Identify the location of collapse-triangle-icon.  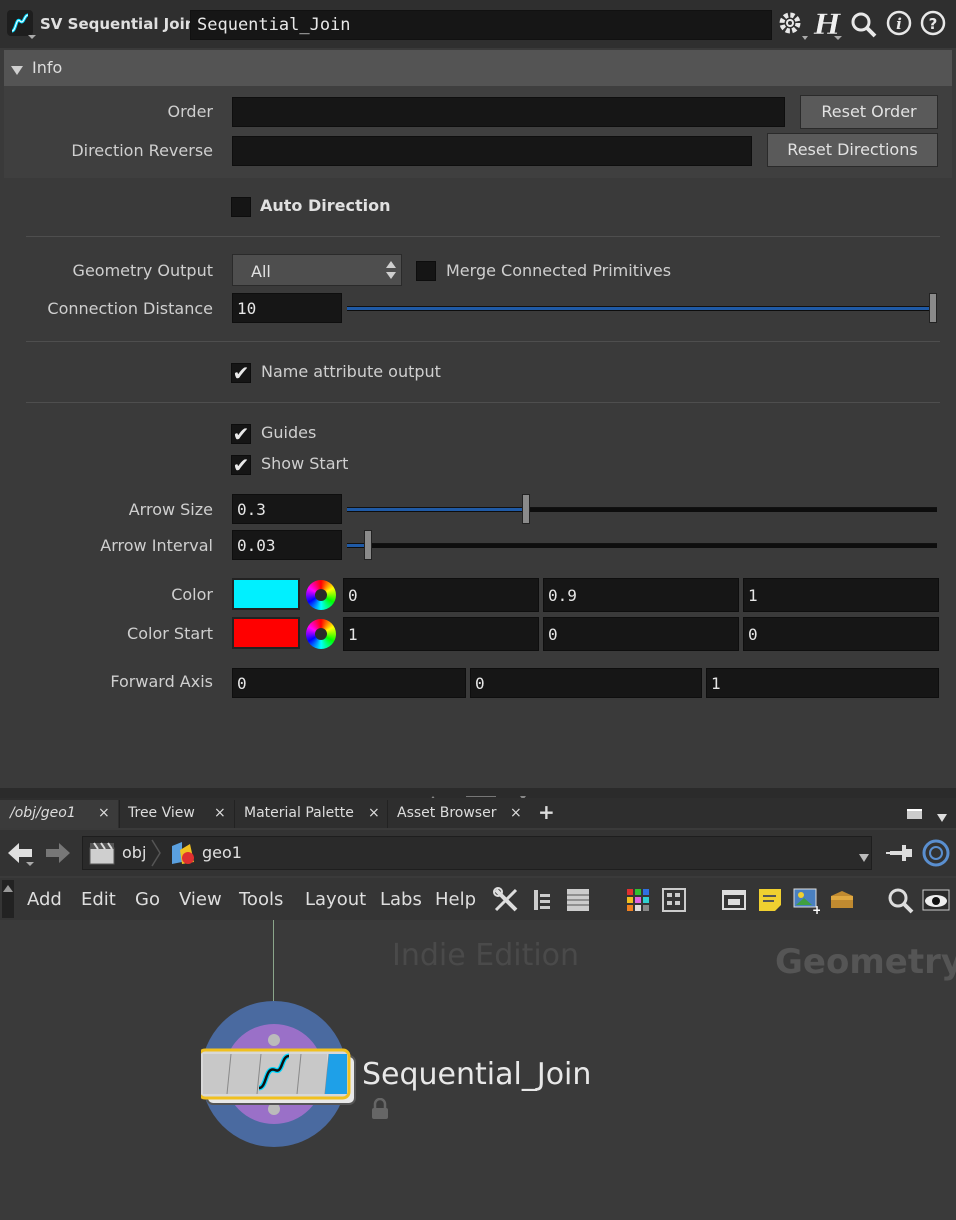
(17, 71).